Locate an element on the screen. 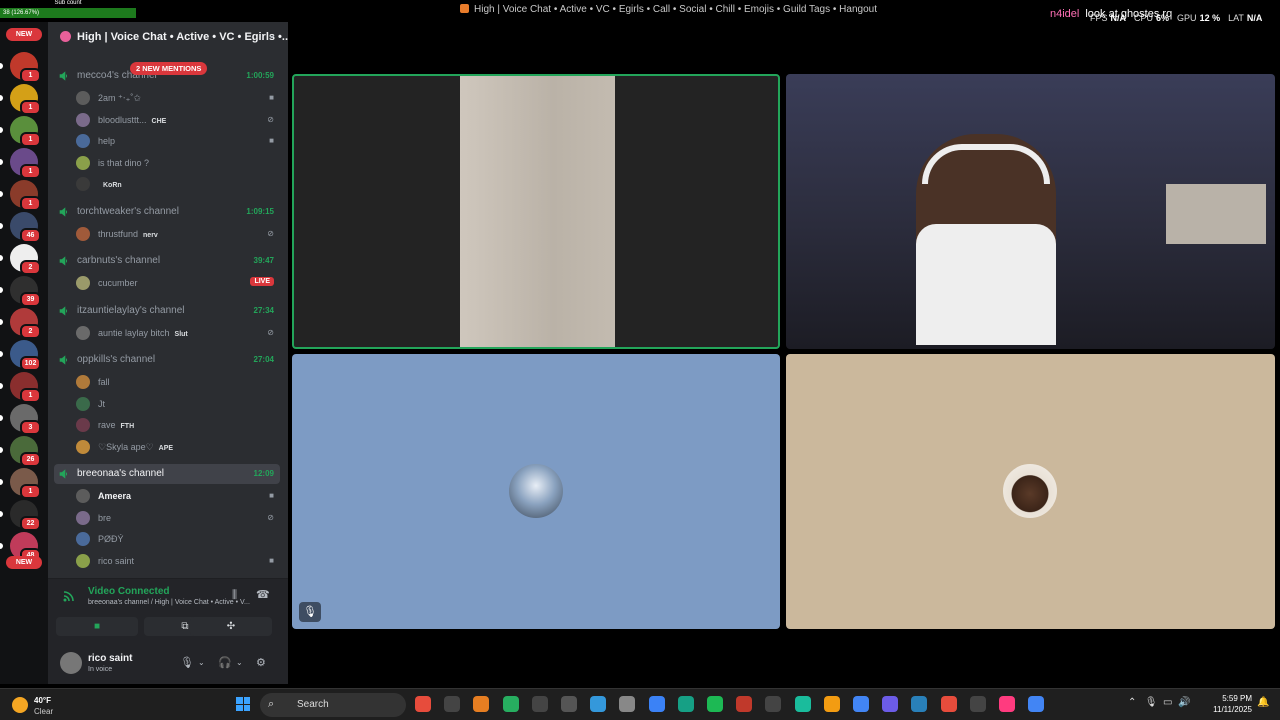 Image resolution: width=1280 pixels, height=720 pixels. settings-gear-icon: ⚙ is located at coordinates (261, 662).